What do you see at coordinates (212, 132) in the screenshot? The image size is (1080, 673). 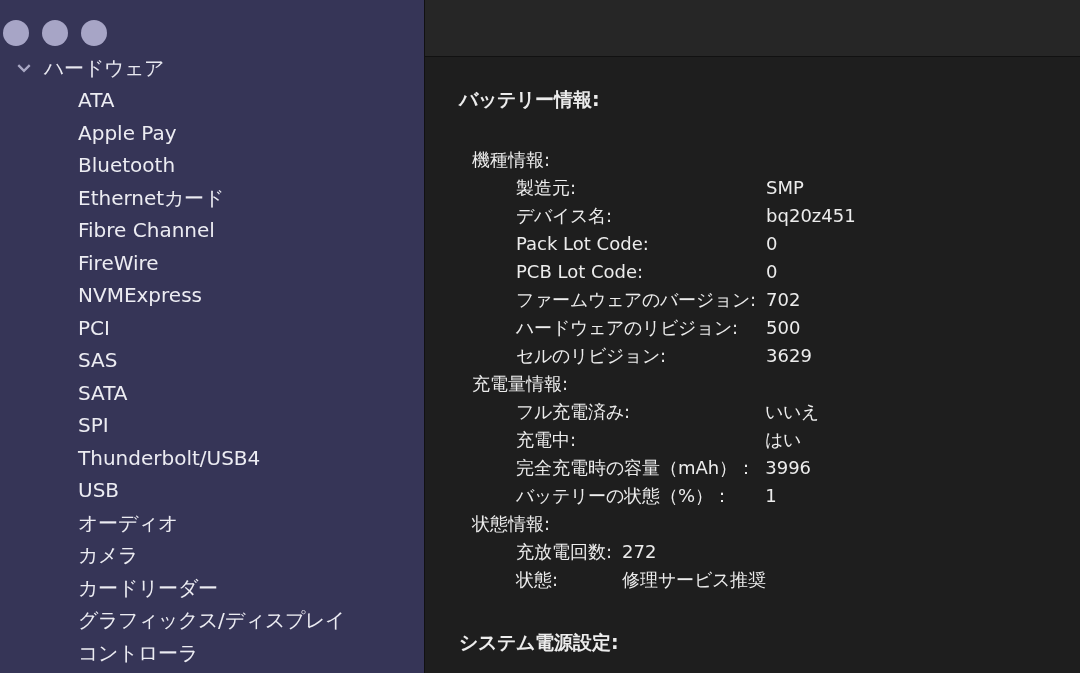 I see `sidebar-item: Apple Pay` at bounding box center [212, 132].